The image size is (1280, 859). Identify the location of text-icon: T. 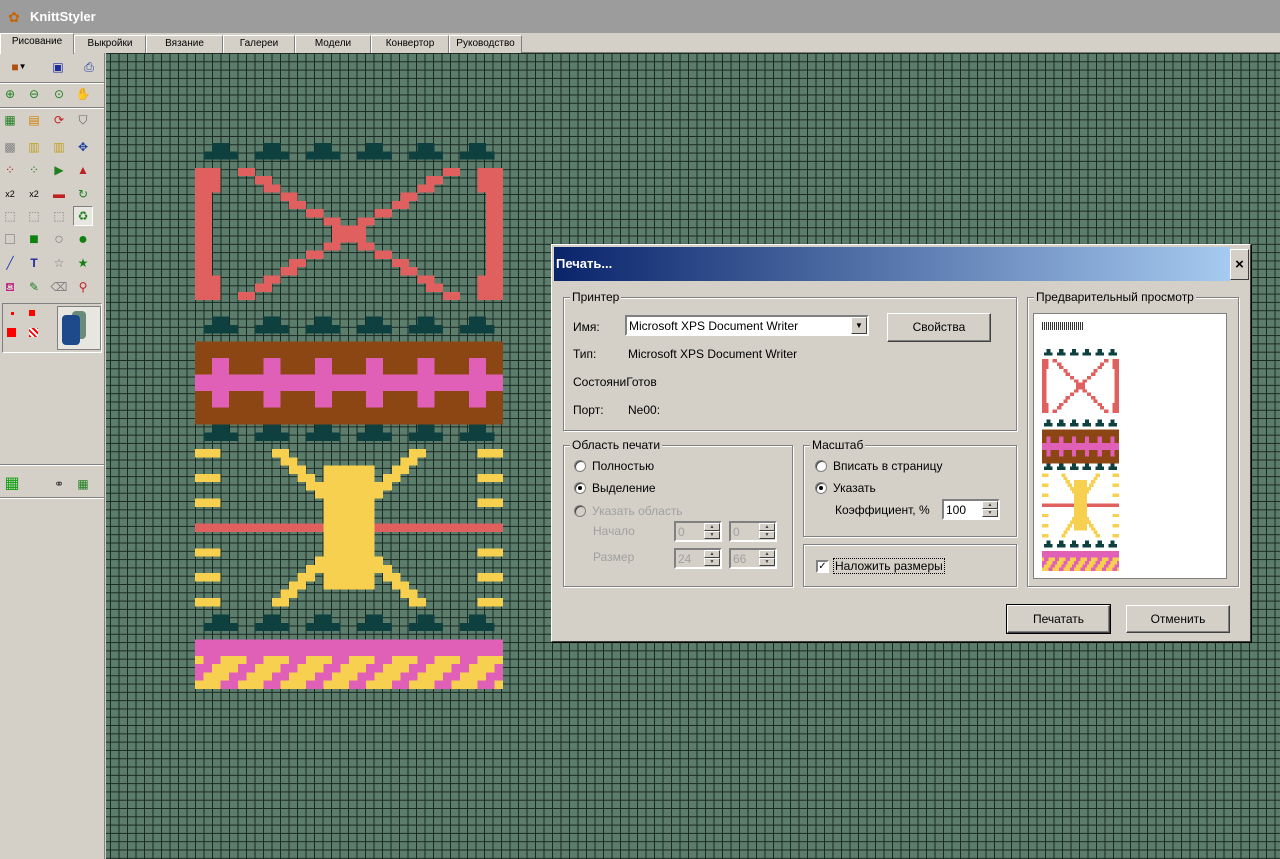
(34, 263).